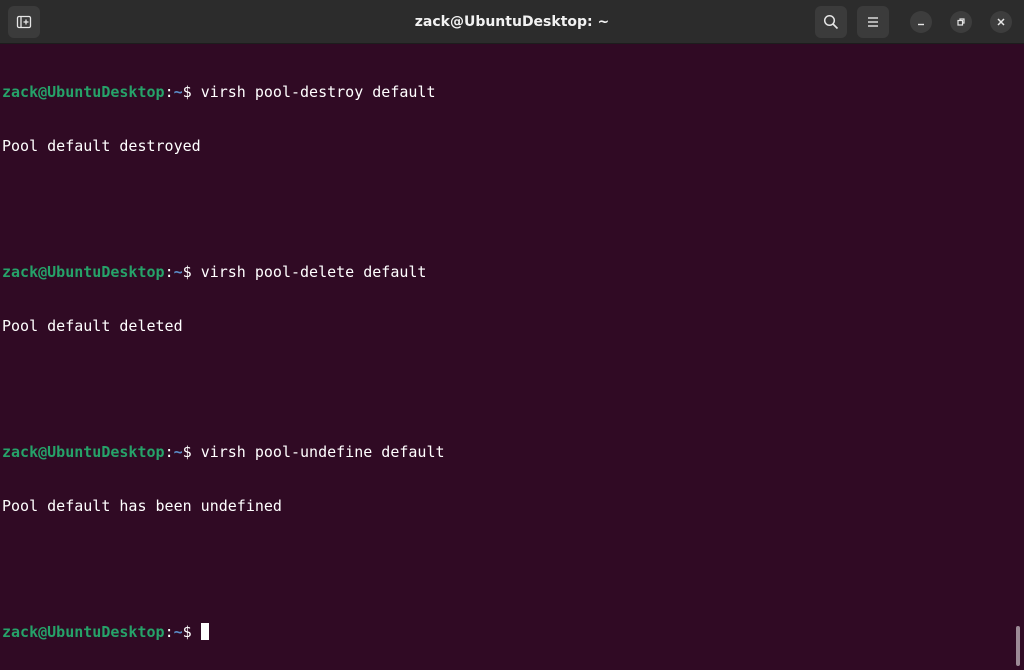 This screenshot has width=1024, height=670. What do you see at coordinates (313, 272) in the screenshot?
I see `command-text: virsh pool-delete default` at bounding box center [313, 272].